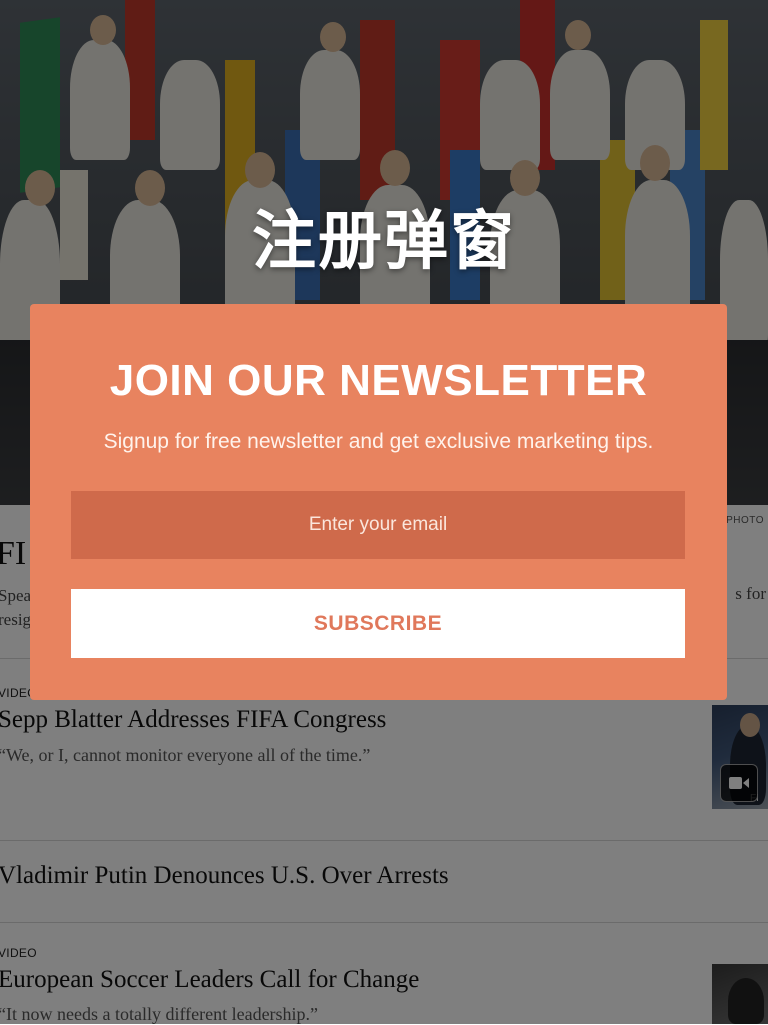 The width and height of the screenshot is (768, 1025). What do you see at coordinates (378, 380) in the screenshot?
I see `modal-title: JOIN OUR NEWSLETTER` at bounding box center [378, 380].